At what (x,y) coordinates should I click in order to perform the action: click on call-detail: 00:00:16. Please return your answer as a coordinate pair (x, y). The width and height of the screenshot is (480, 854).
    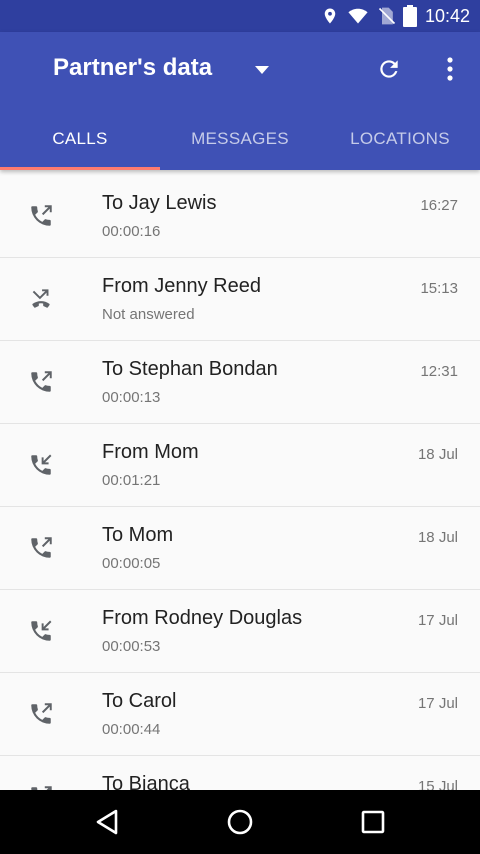
    Looking at the image, I should click on (131, 231).